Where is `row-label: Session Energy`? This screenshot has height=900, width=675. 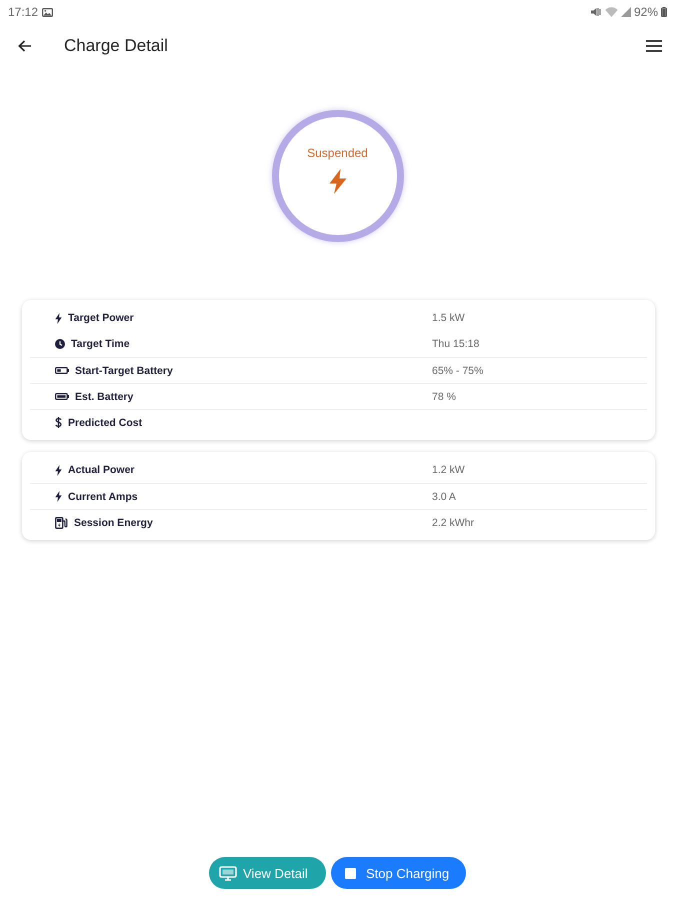
row-label: Session Energy is located at coordinates (113, 522).